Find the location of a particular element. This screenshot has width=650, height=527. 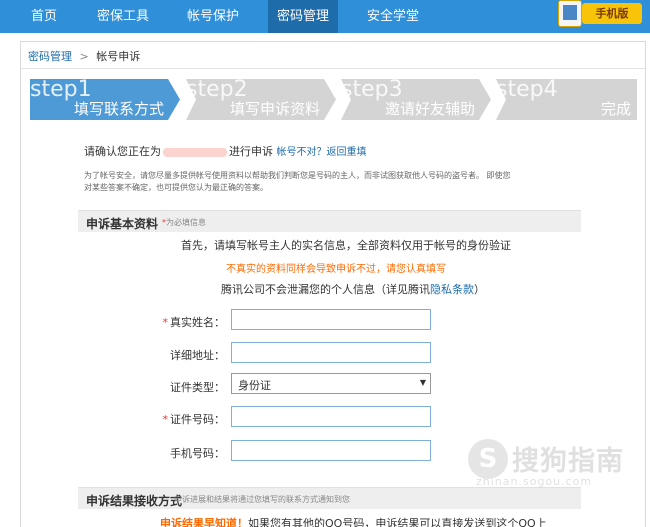

masked-account is located at coordinates (195, 152).